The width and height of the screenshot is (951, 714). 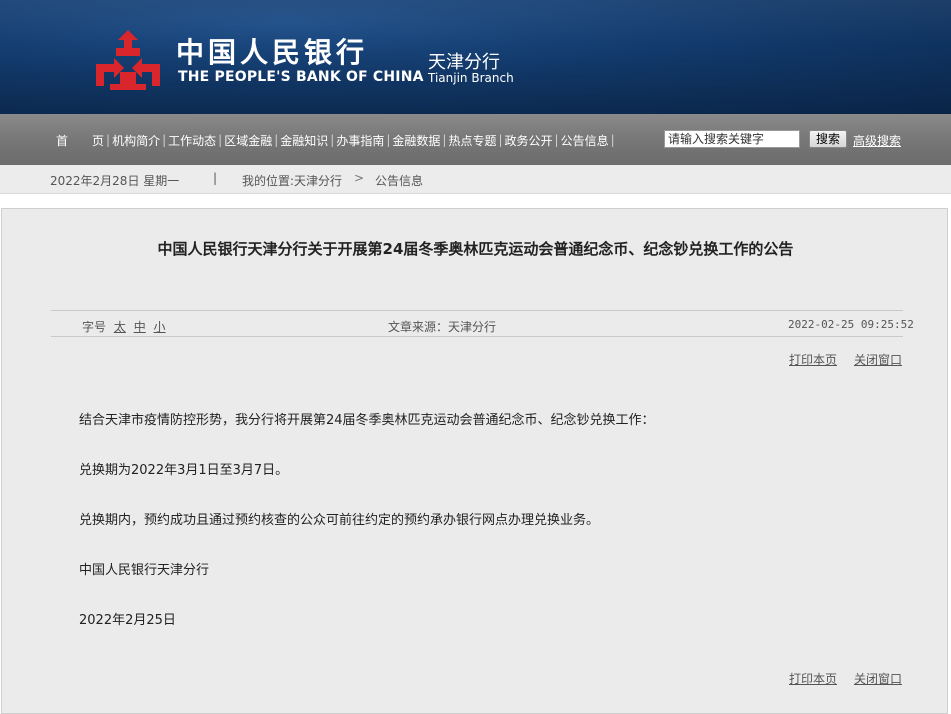 I want to click on nav-about: 机构简介, so click(x=136, y=140).